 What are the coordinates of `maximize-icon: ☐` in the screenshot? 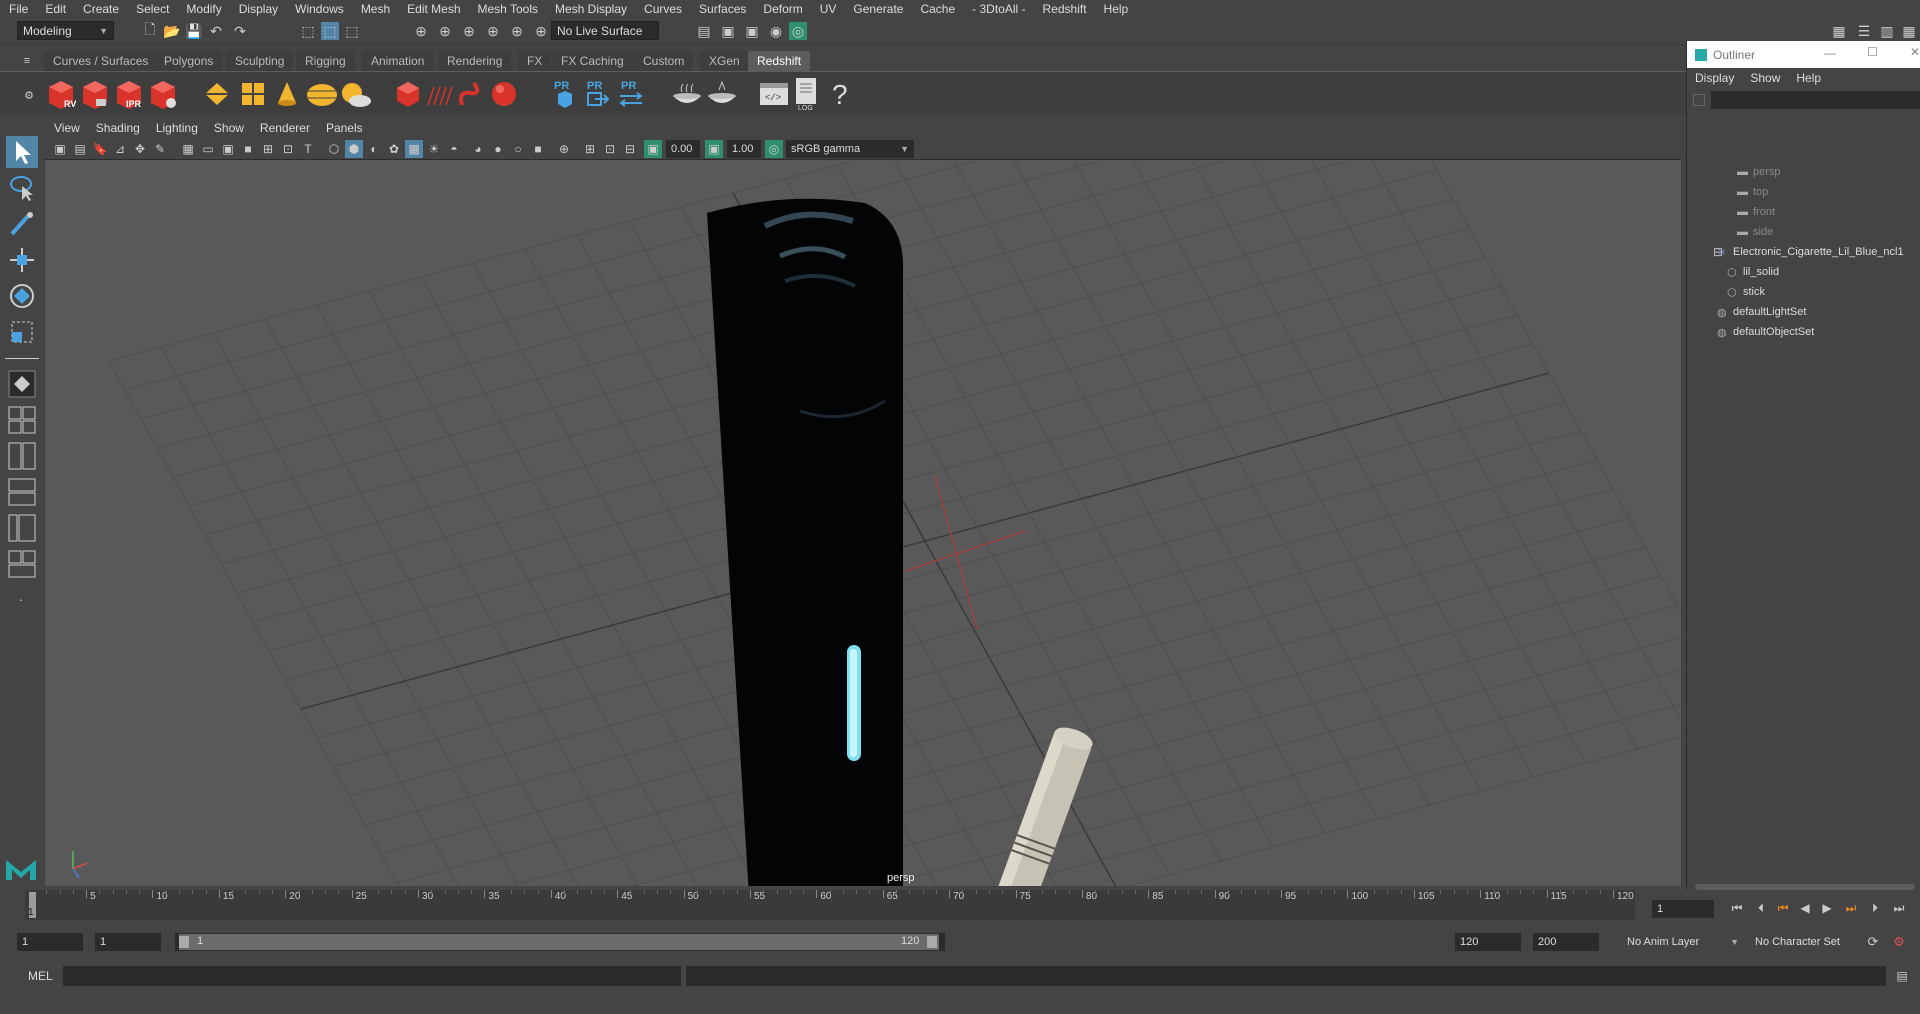 It's located at (1872, 52).